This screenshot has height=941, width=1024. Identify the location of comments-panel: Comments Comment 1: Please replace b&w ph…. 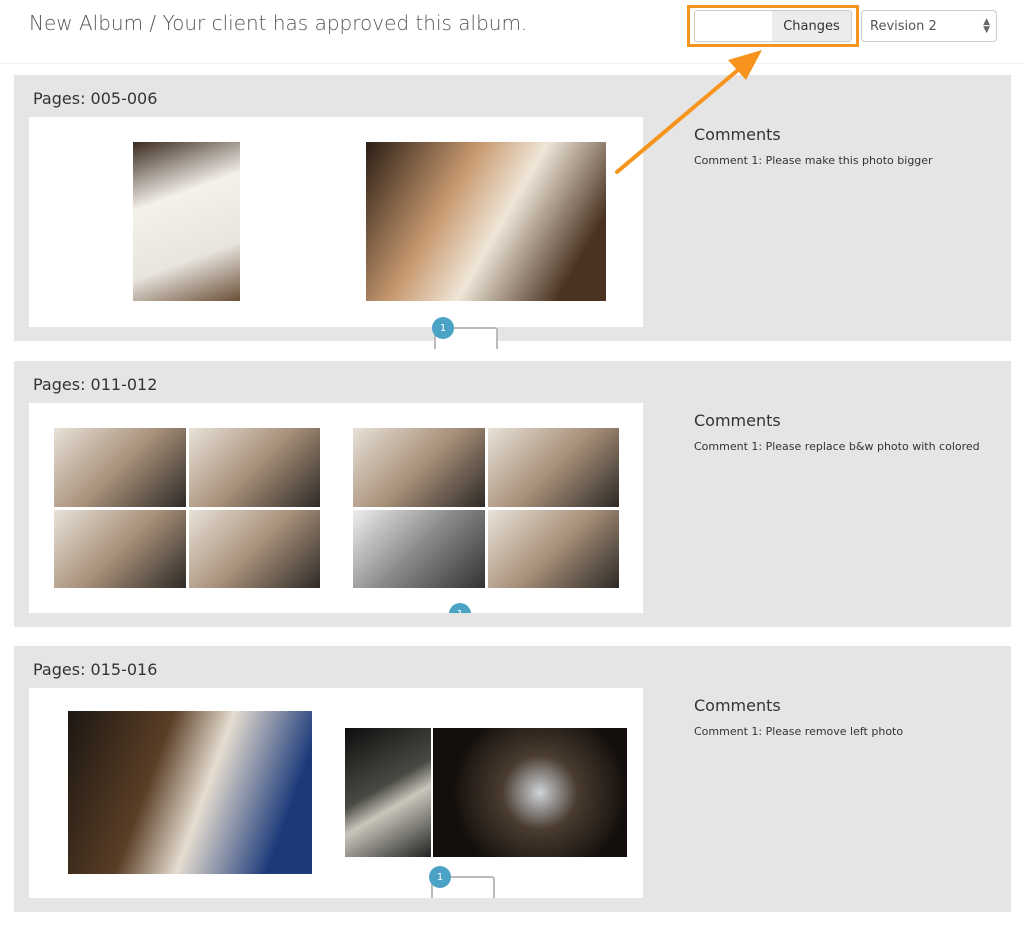
(837, 432).